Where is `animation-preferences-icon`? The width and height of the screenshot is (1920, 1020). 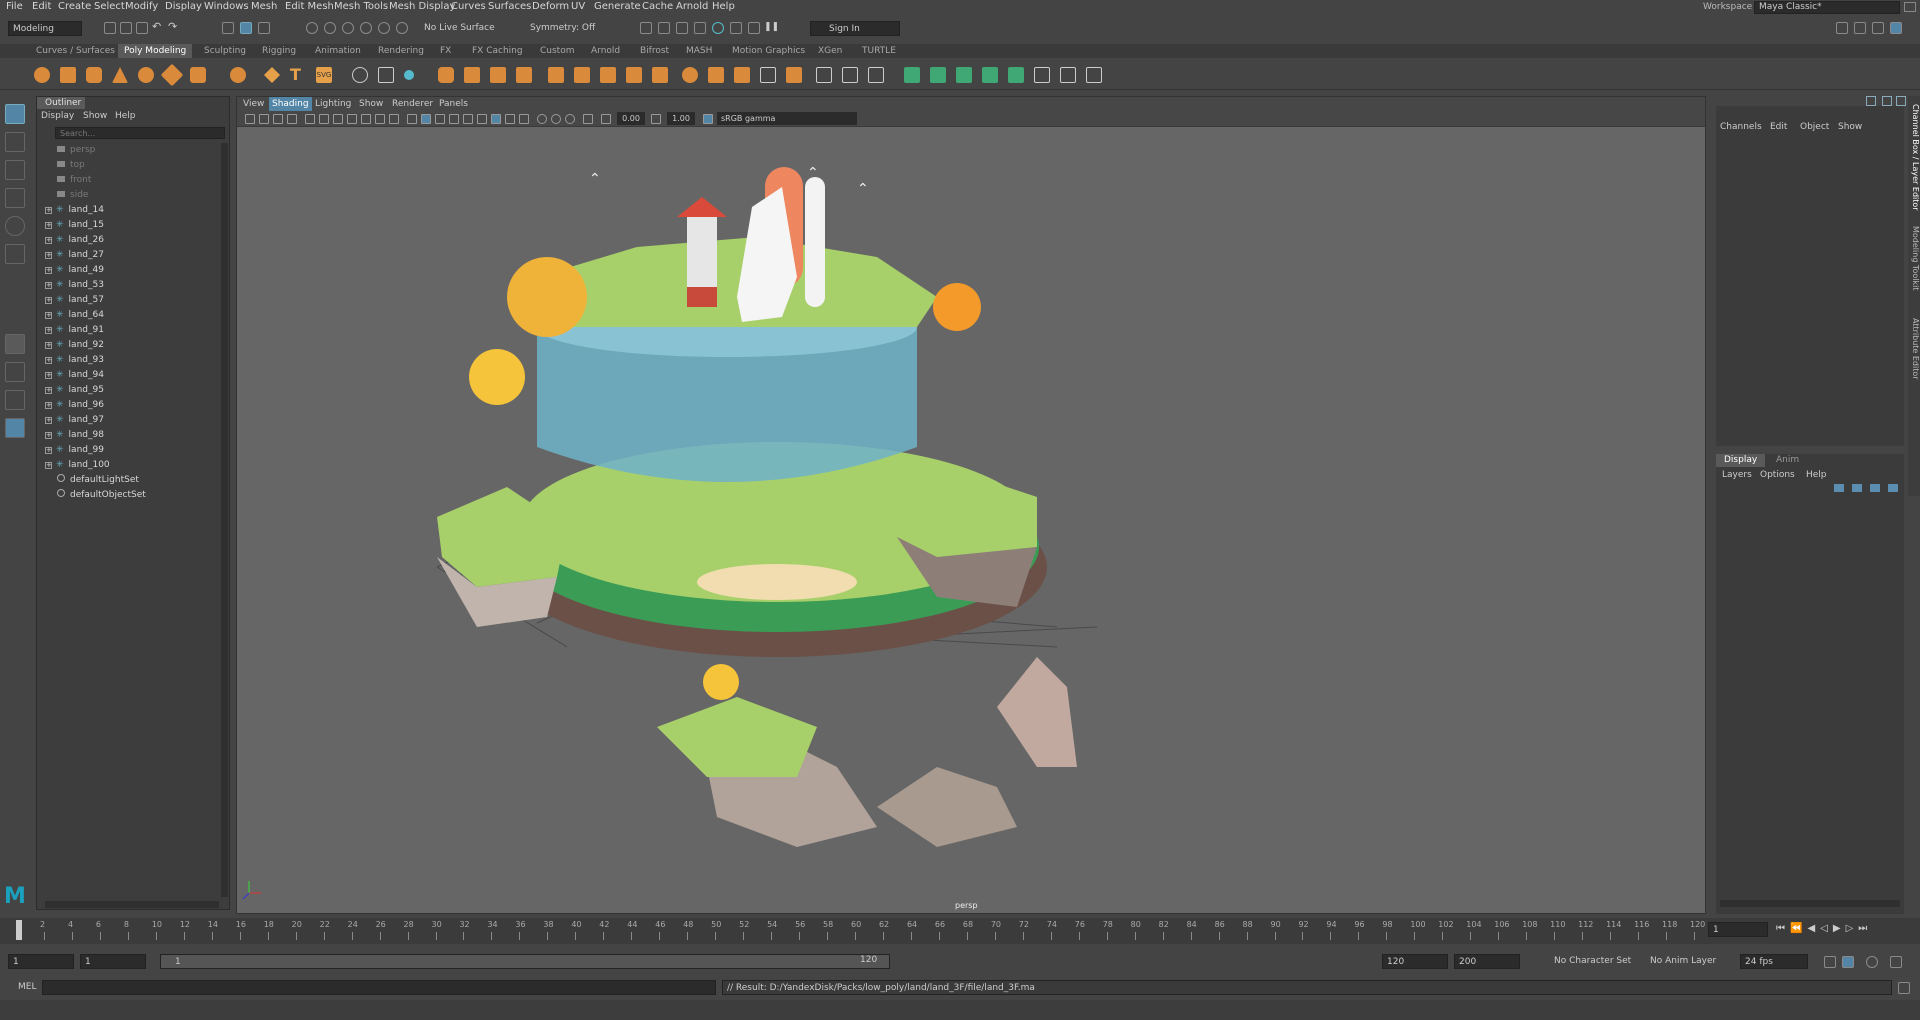
animation-preferences-icon is located at coordinates (1896, 962).